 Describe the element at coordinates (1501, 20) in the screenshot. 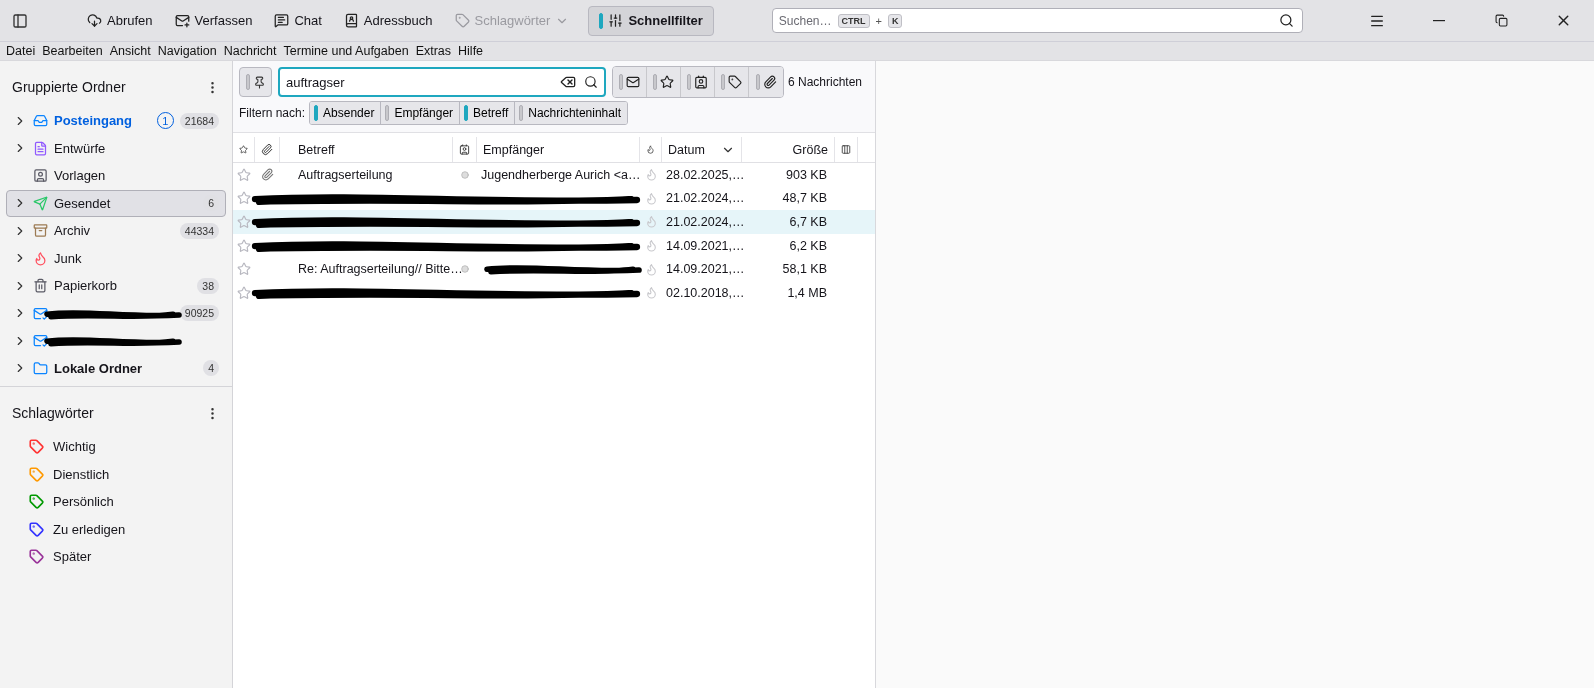

I see `restore-icon` at that location.